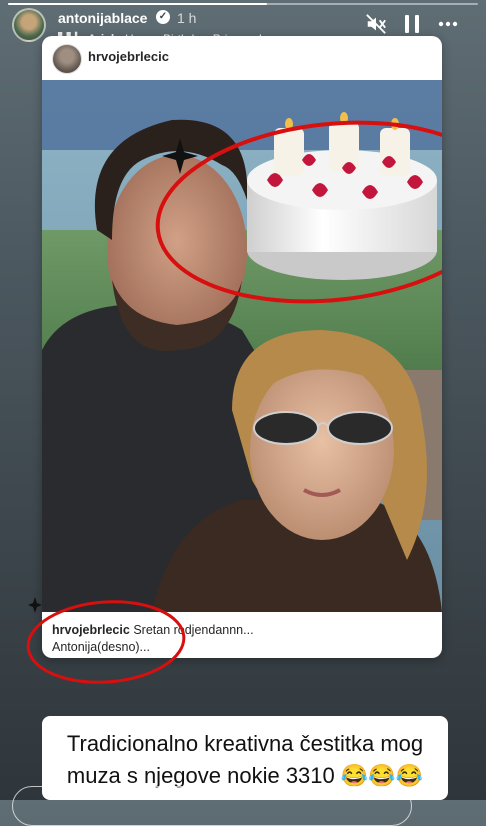 Image resolution: width=486 pixels, height=826 pixels. Describe the element at coordinates (342, 196) in the screenshot. I see `cake-sticker-icon` at that location.